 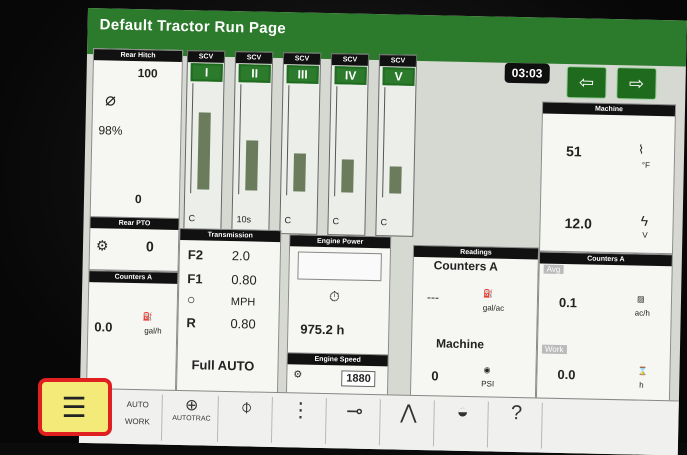 What do you see at coordinates (644, 220) in the screenshot?
I see `voltage-icon: ϟ` at bounding box center [644, 220].